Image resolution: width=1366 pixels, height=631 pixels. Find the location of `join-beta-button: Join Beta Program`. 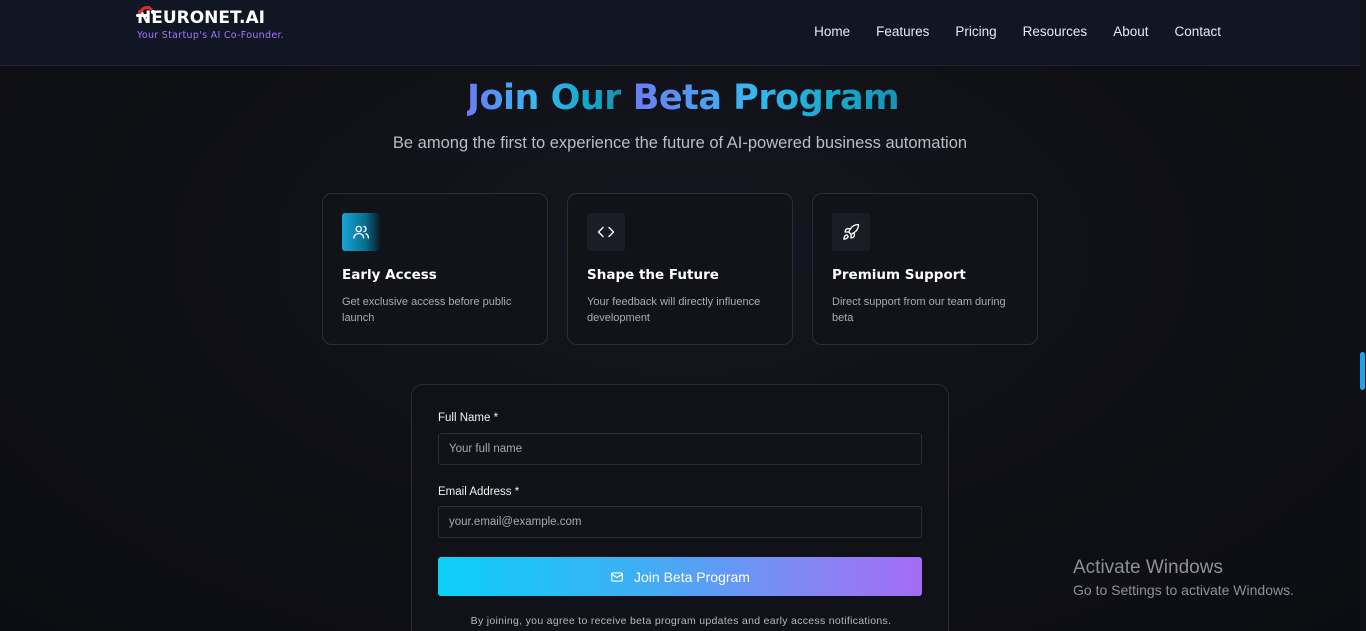

join-beta-button: Join Beta Program is located at coordinates (680, 576).